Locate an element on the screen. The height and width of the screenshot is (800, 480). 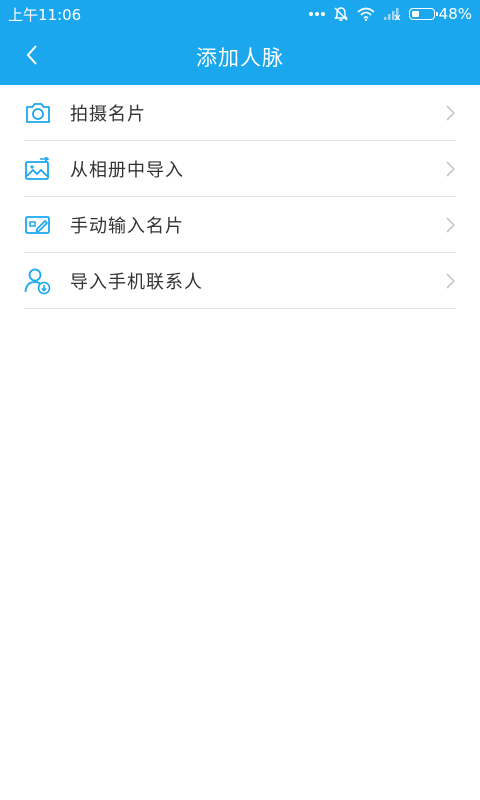
battery-indicator: 48% is located at coordinates (440, 14).